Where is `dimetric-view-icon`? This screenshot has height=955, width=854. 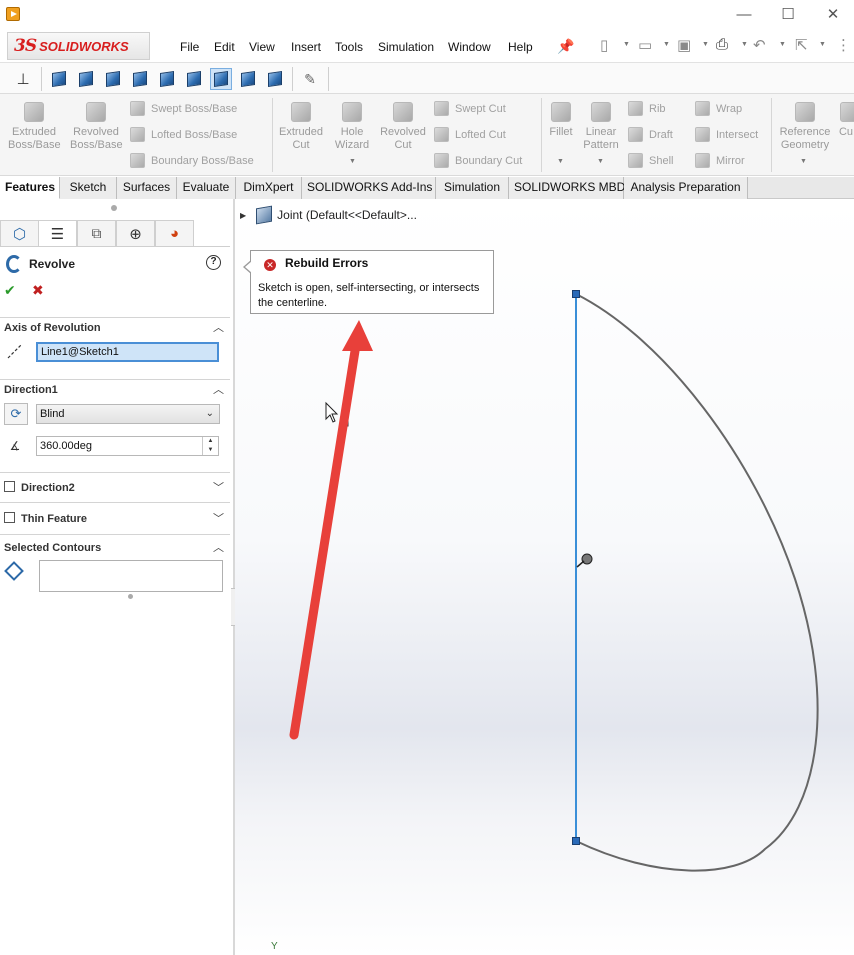
dimetric-view-icon is located at coordinates (275, 79).